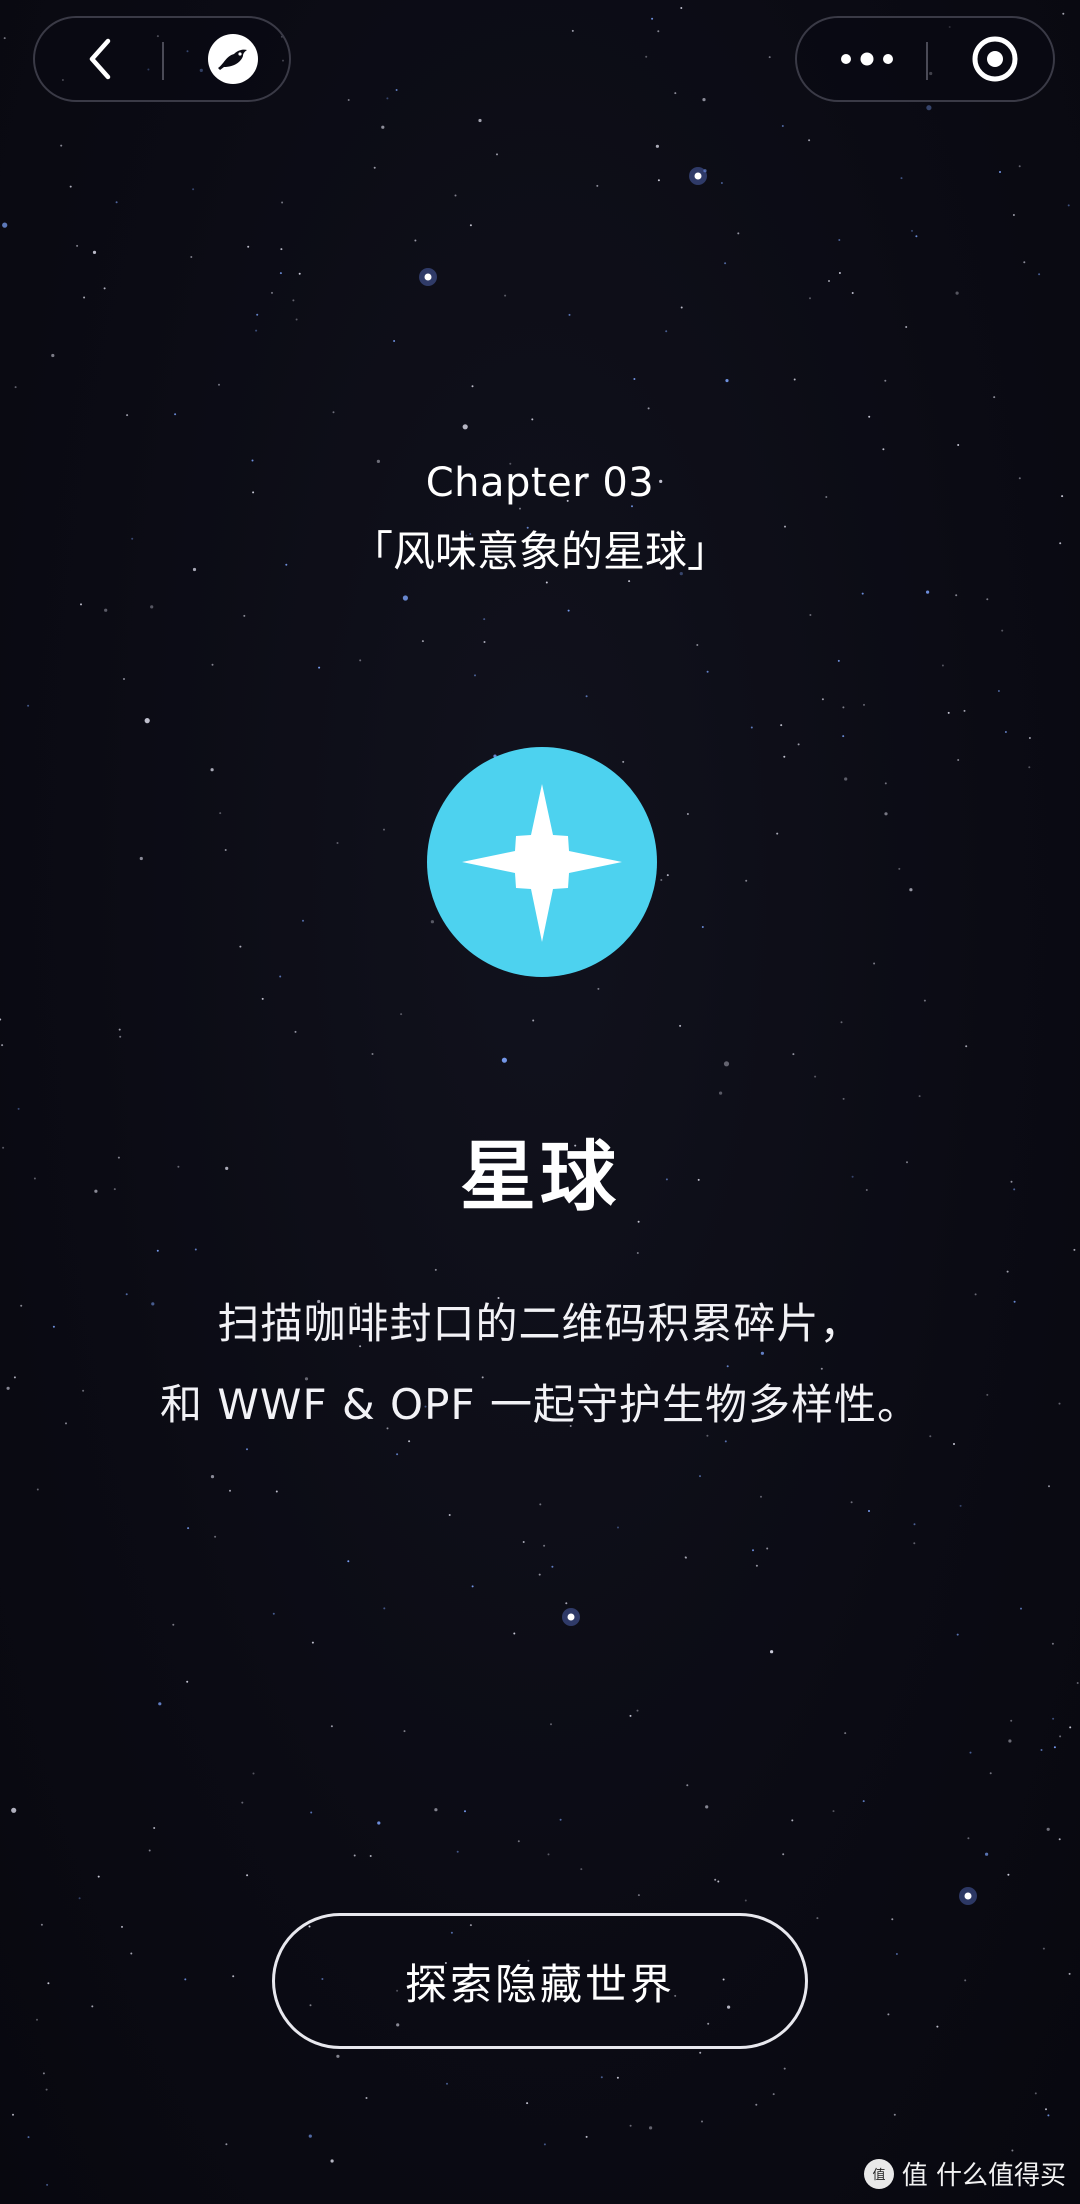 The image size is (1080, 2204). Describe the element at coordinates (540, 1981) in the screenshot. I see `explore-hidden-world-button: 探索隐藏世界` at that location.